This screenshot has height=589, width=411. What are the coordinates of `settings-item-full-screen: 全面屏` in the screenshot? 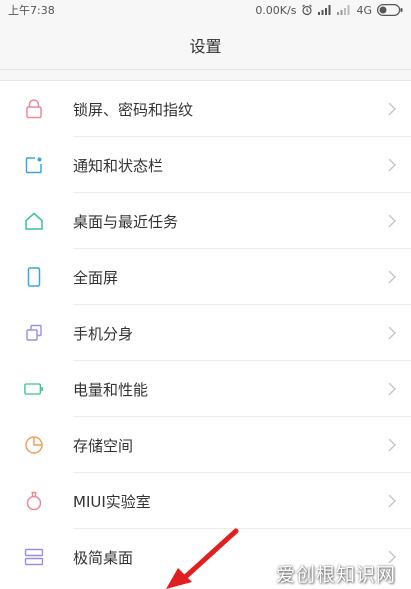 It's located at (205, 277).